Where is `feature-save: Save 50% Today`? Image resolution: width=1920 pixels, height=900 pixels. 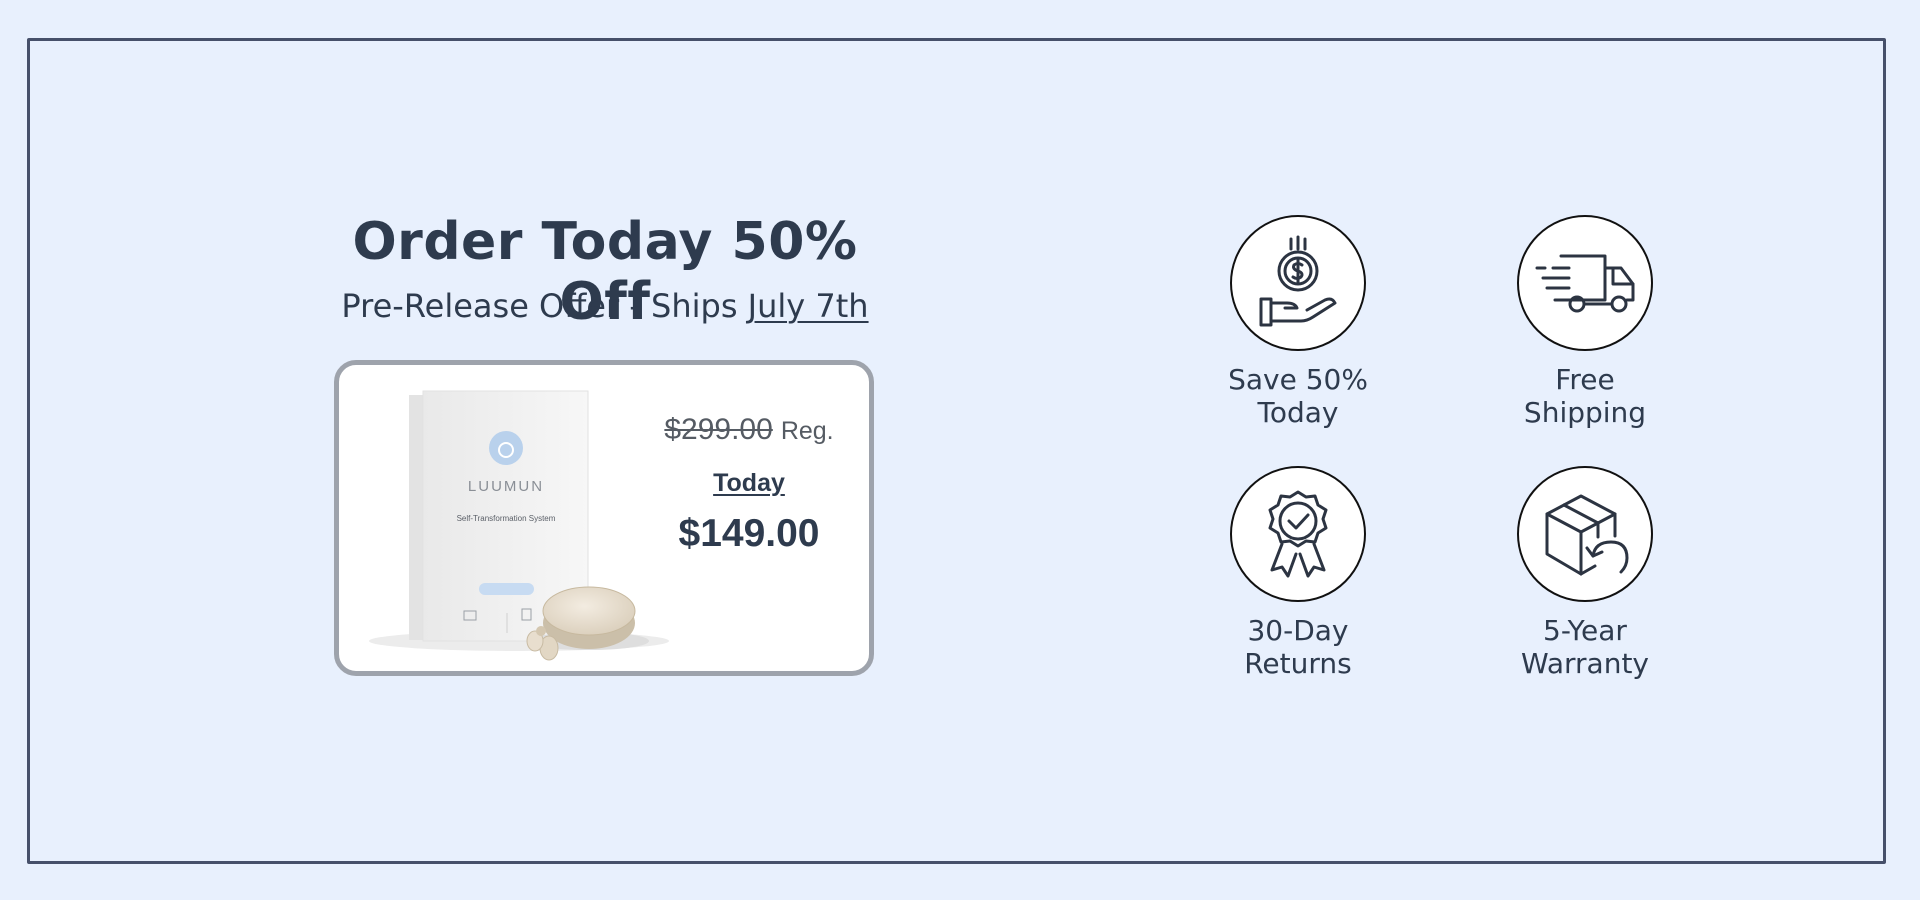
feature-save: Save 50% Today is located at coordinates (1298, 322).